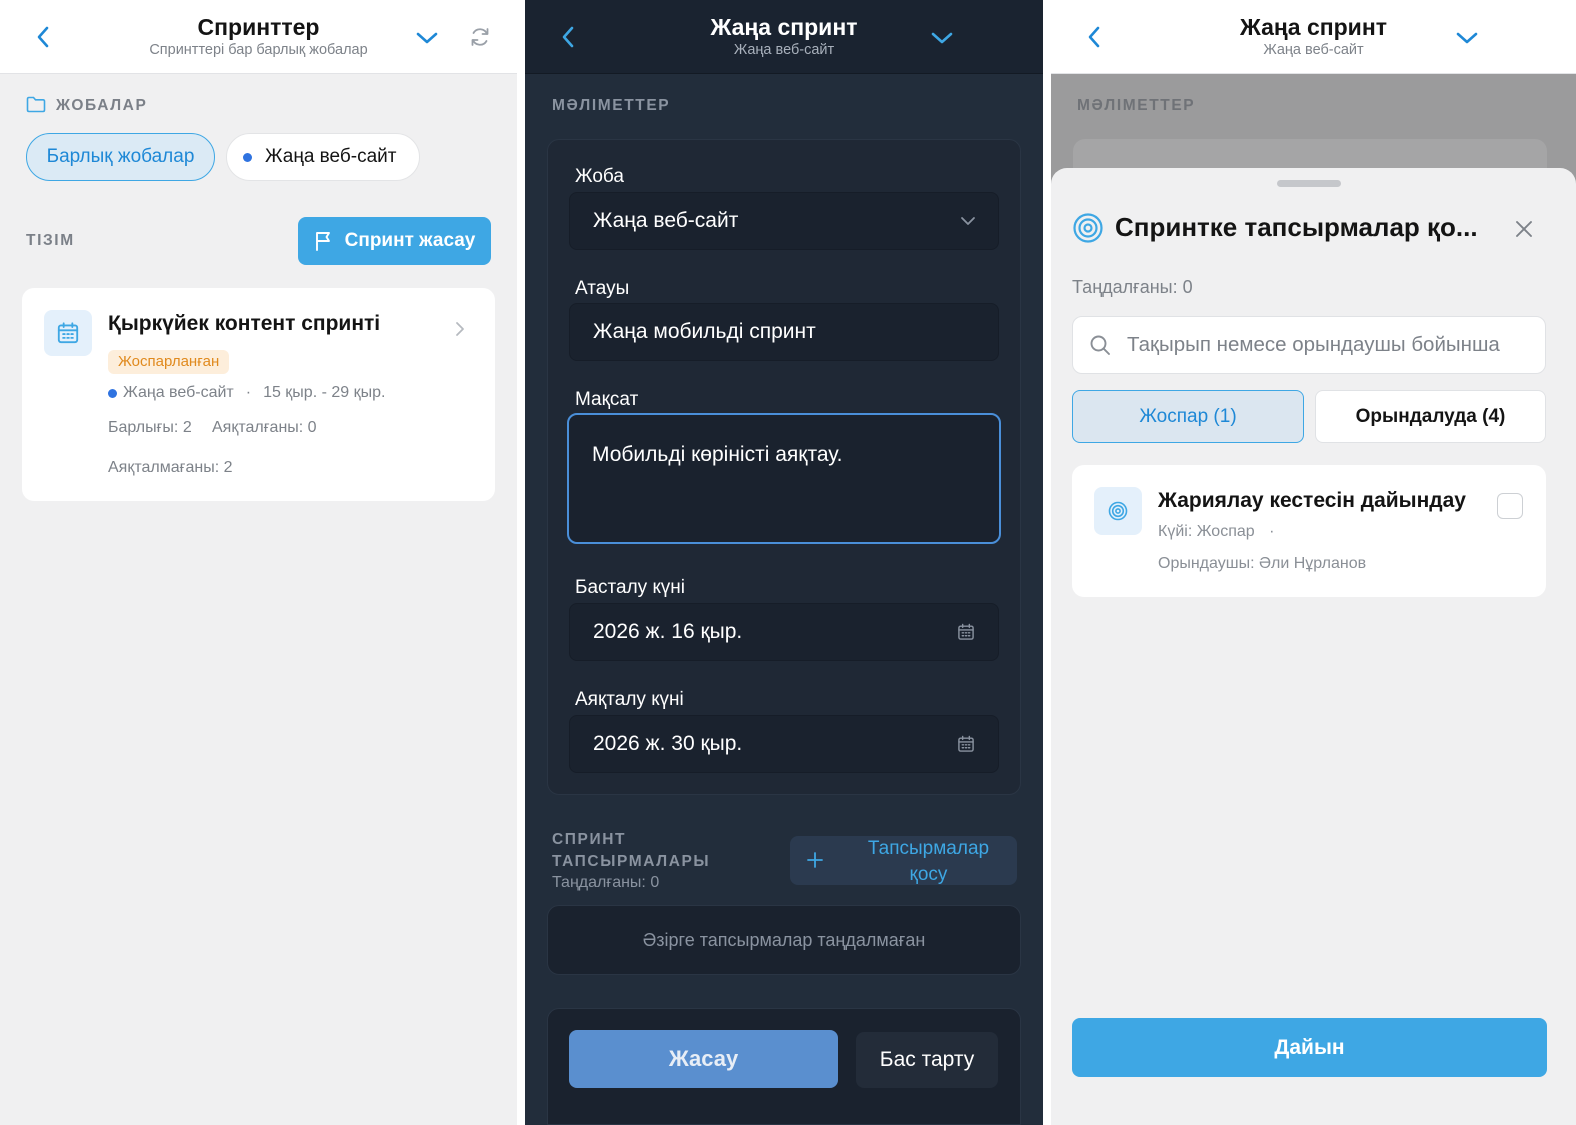 Image resolution: width=1576 pixels, height=1125 pixels. I want to click on sprint-tasks-label-line2: ТАПСЫРМАЛАРЫ, so click(631, 861).